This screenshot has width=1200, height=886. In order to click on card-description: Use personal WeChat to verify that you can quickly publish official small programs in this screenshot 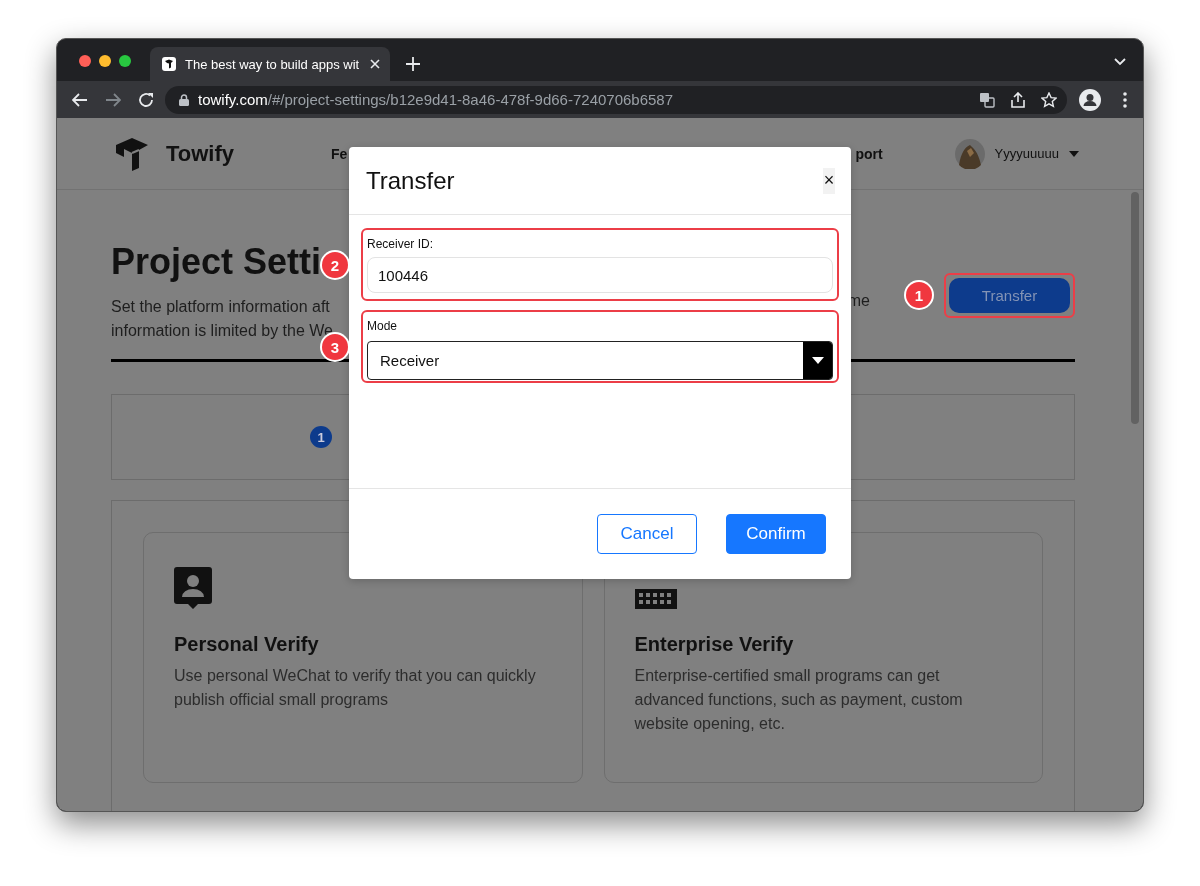, I will do `click(355, 688)`.